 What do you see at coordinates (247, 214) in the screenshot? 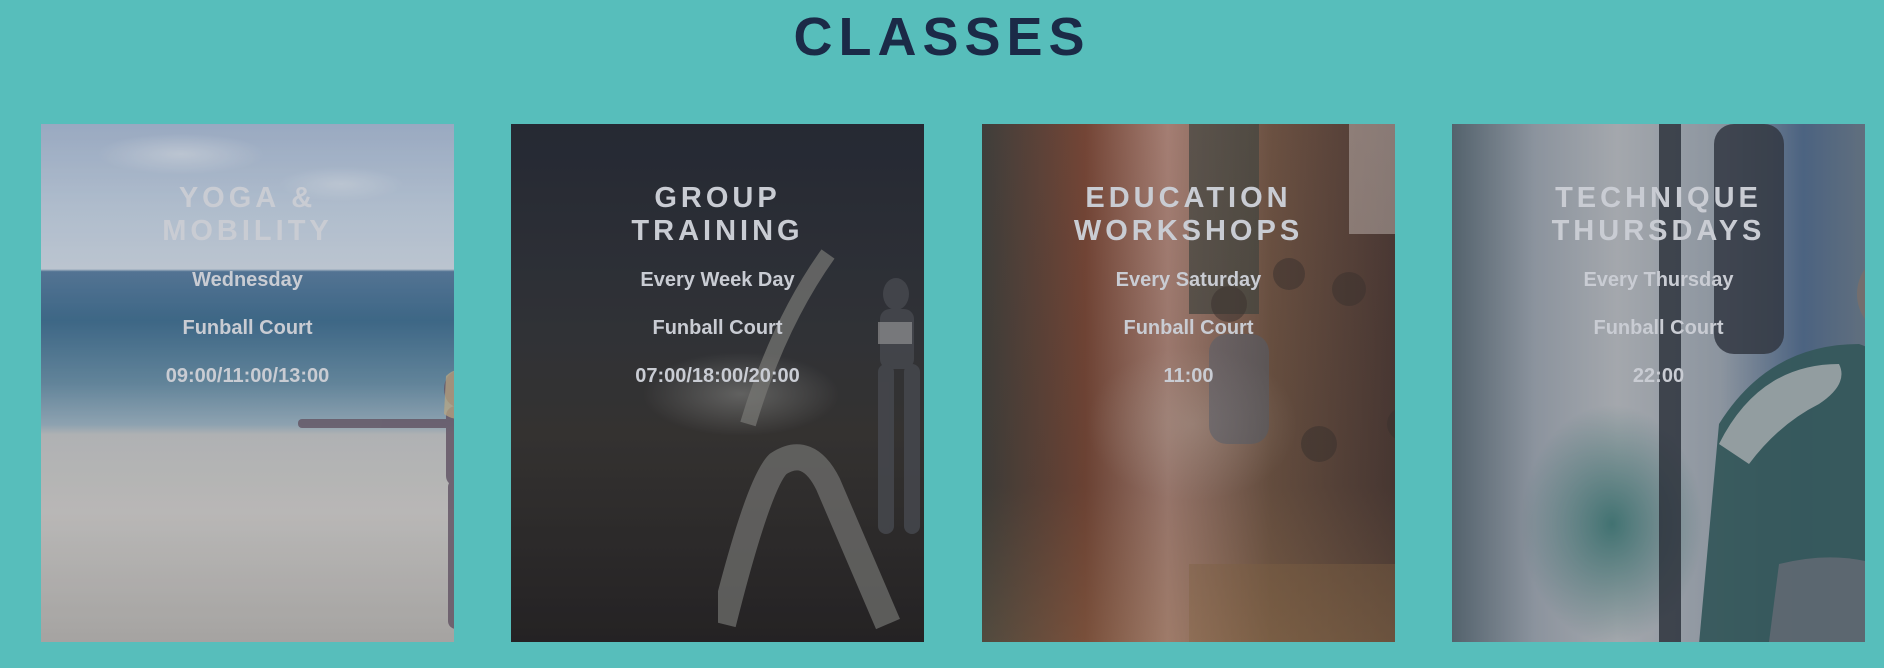
I see `class-title: YOGA & MOBILITY` at bounding box center [247, 214].